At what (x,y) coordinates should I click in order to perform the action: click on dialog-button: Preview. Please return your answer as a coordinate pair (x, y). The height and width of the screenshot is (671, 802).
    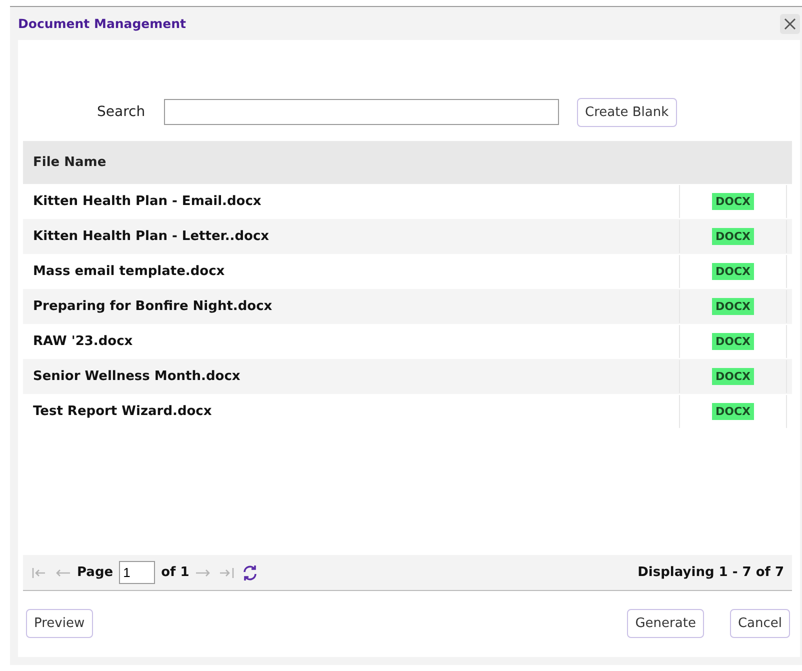
    Looking at the image, I should click on (59, 623).